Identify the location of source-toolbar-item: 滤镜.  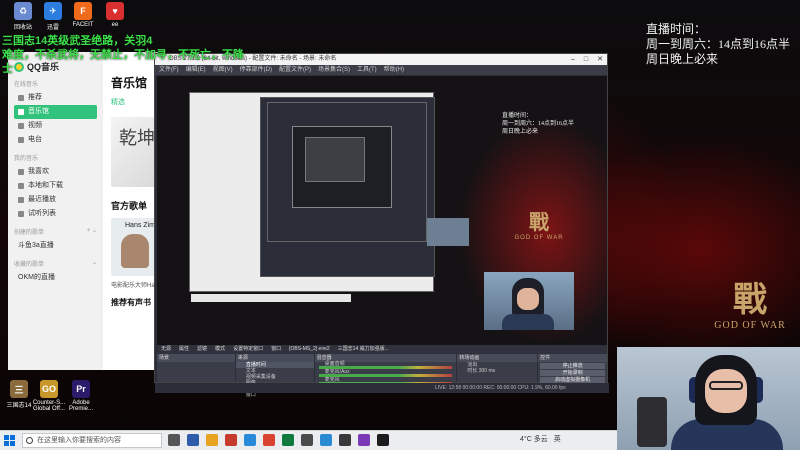
(202, 349).